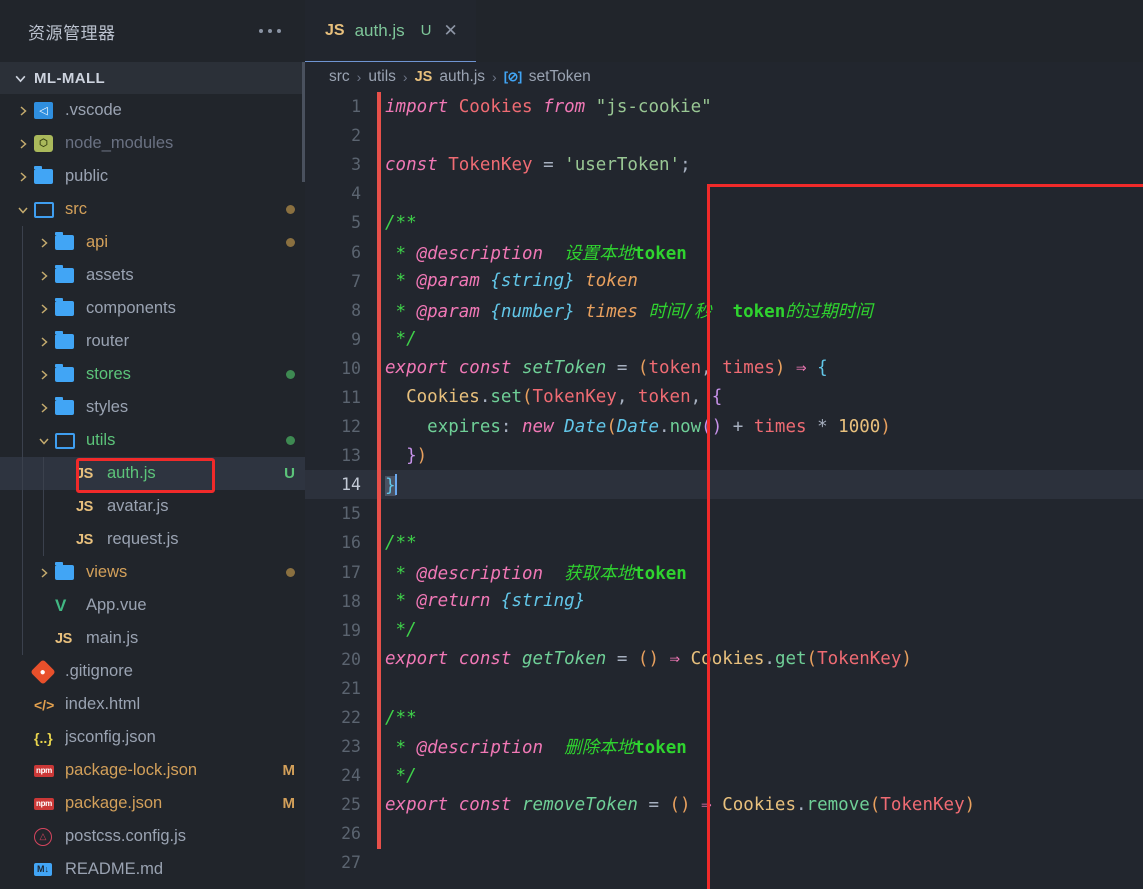  Describe the element at coordinates (152, 572) in the screenshot. I see `tree-item-views: views` at that location.